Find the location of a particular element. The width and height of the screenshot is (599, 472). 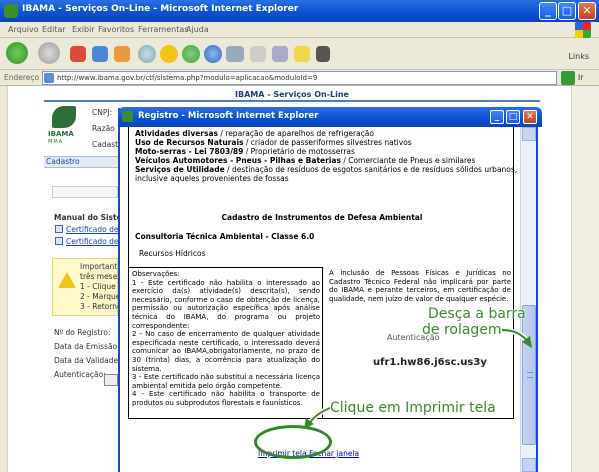

media-icon is located at coordinates (191, 54).